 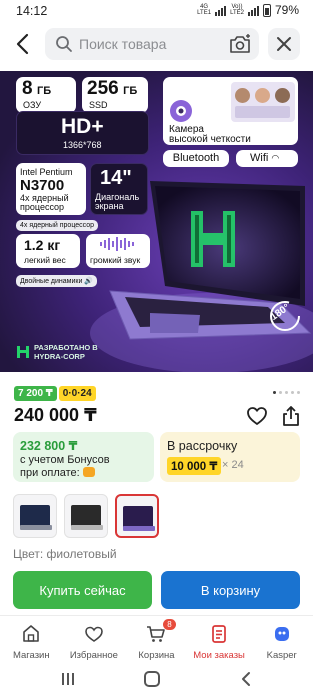 I want to click on spec-wifi: Wifi ◠, so click(x=267, y=158).